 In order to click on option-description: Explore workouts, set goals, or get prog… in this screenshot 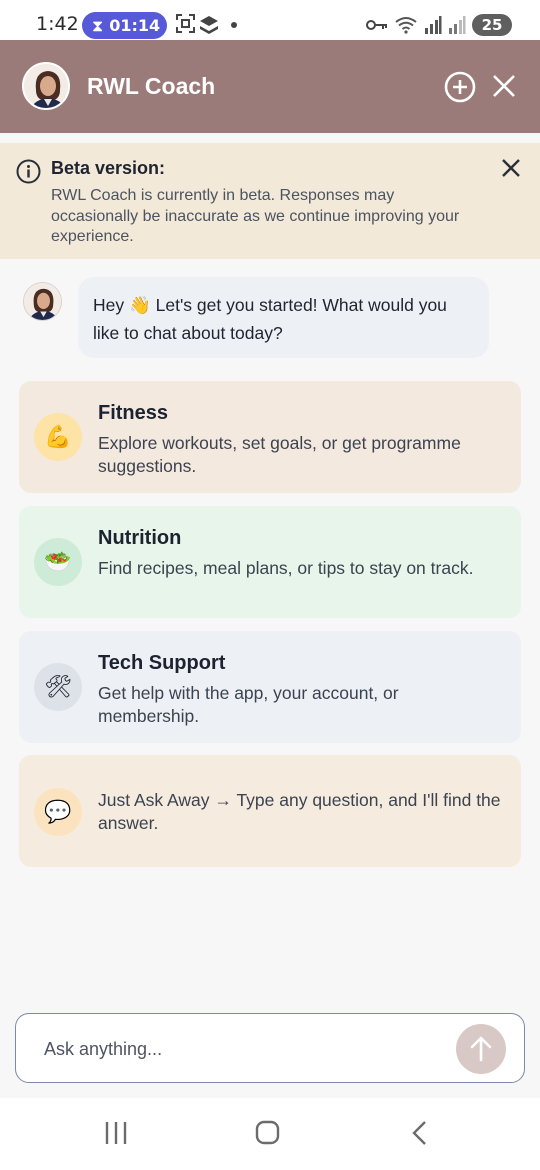, I will do `click(279, 454)`.